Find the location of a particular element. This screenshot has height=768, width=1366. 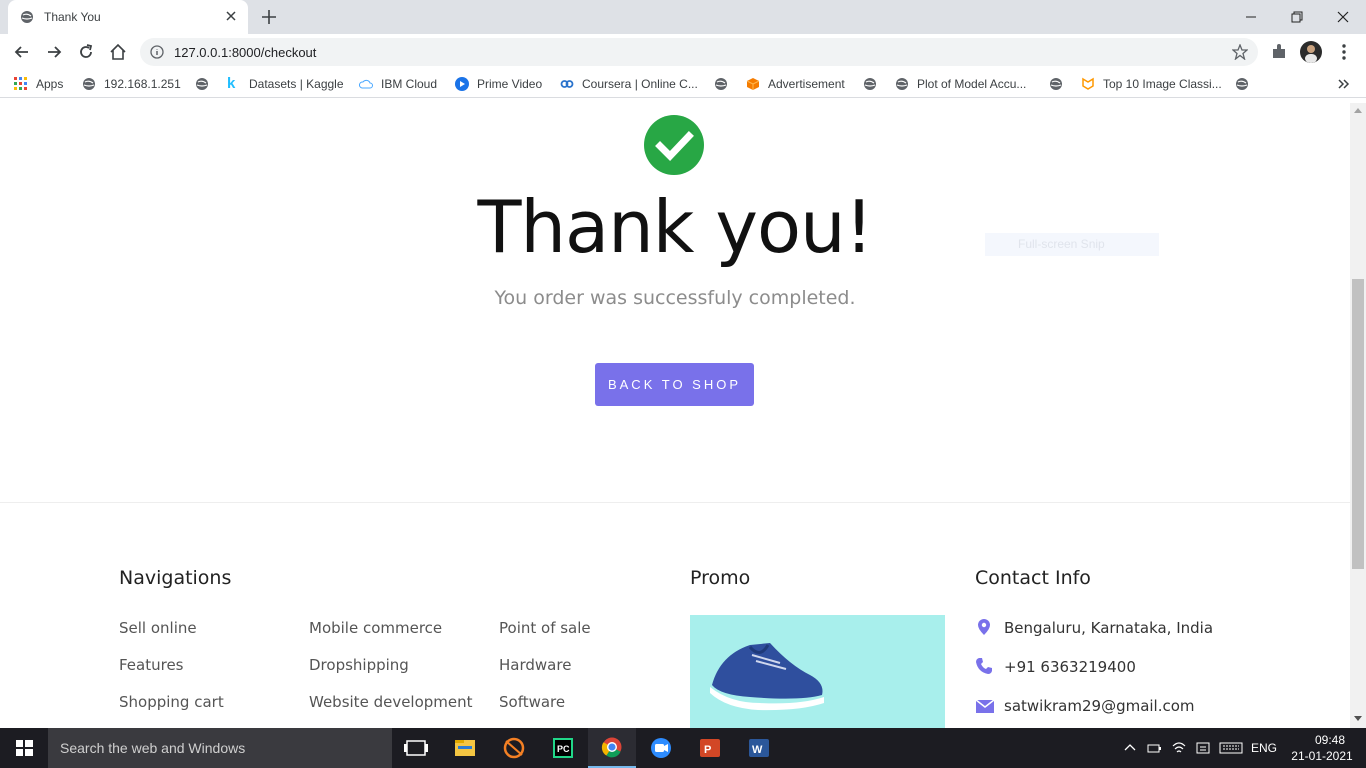

svg-text: W is located at coordinates (757, 750).